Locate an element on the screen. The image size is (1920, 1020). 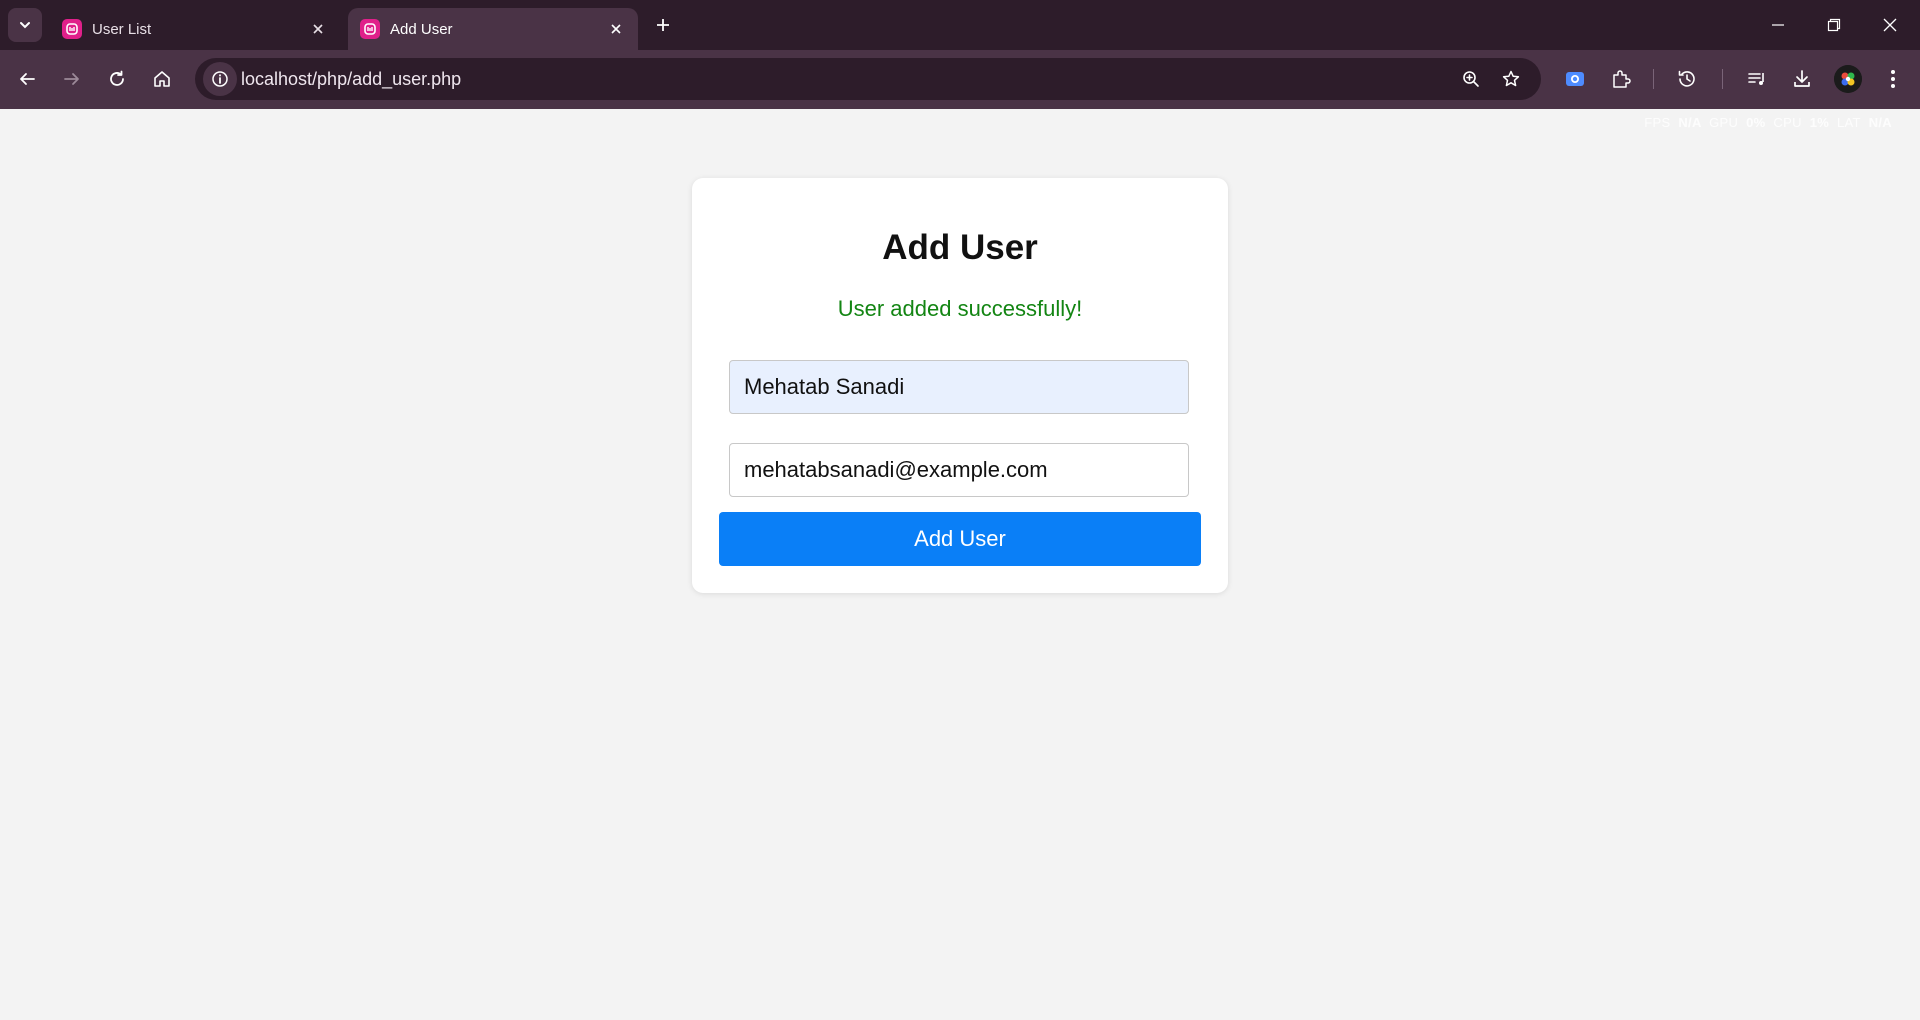
home-icon is located at coordinates (162, 79).